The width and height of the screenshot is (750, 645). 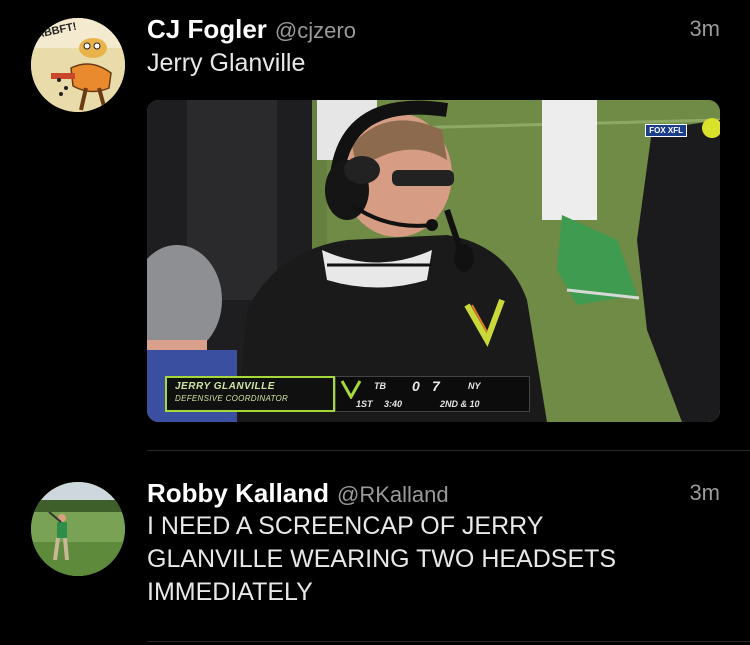 What do you see at coordinates (345, 526) in the screenshot?
I see `tweet-text-line: I NEED A SCREENCAP OF JERRY` at bounding box center [345, 526].